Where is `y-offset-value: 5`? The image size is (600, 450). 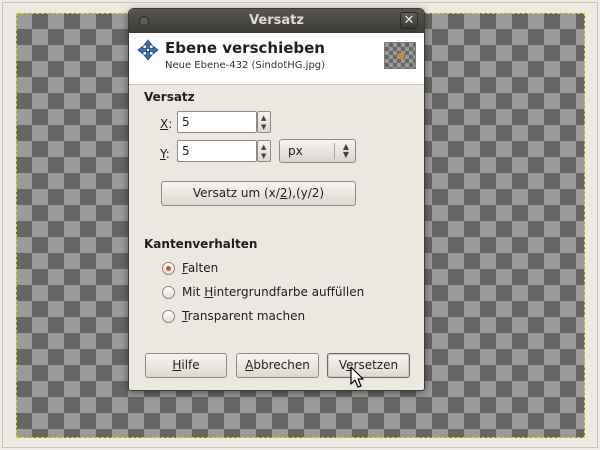
y-offset-value: 5 is located at coordinates (186, 151).